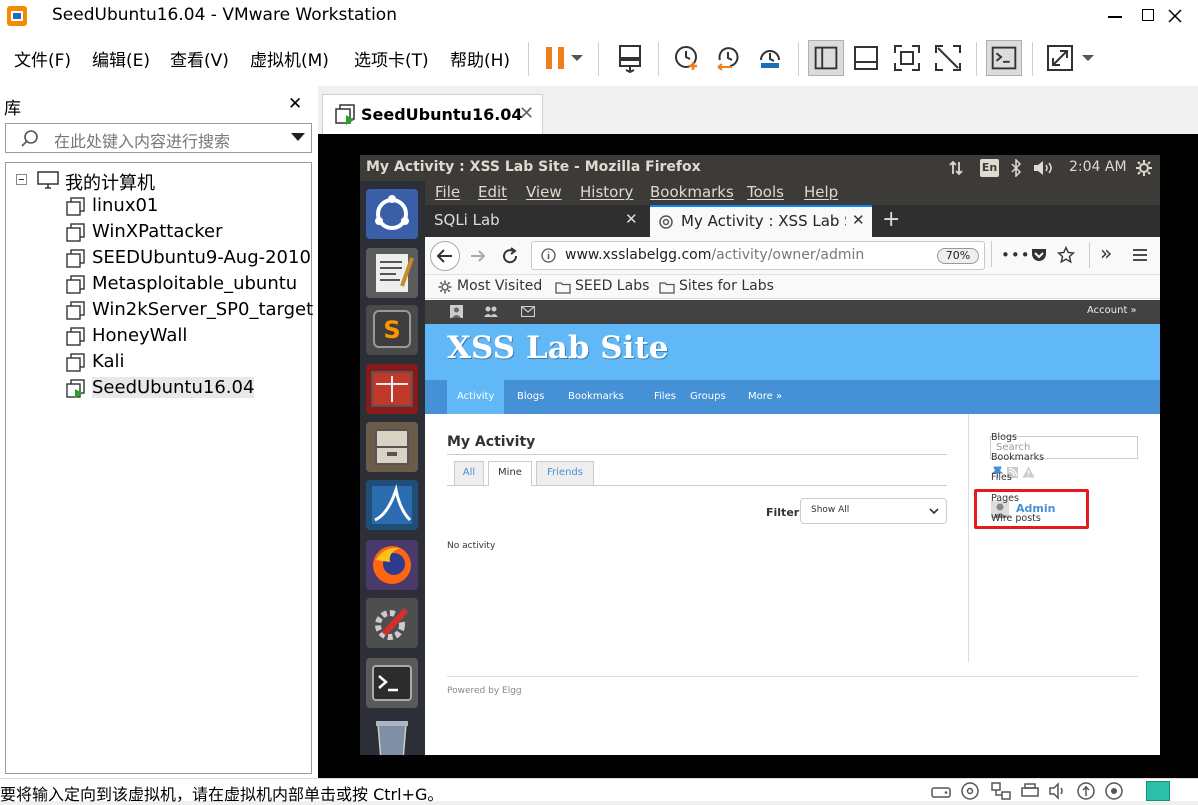  I want to click on launcher-text-editor-button, so click(392, 273).